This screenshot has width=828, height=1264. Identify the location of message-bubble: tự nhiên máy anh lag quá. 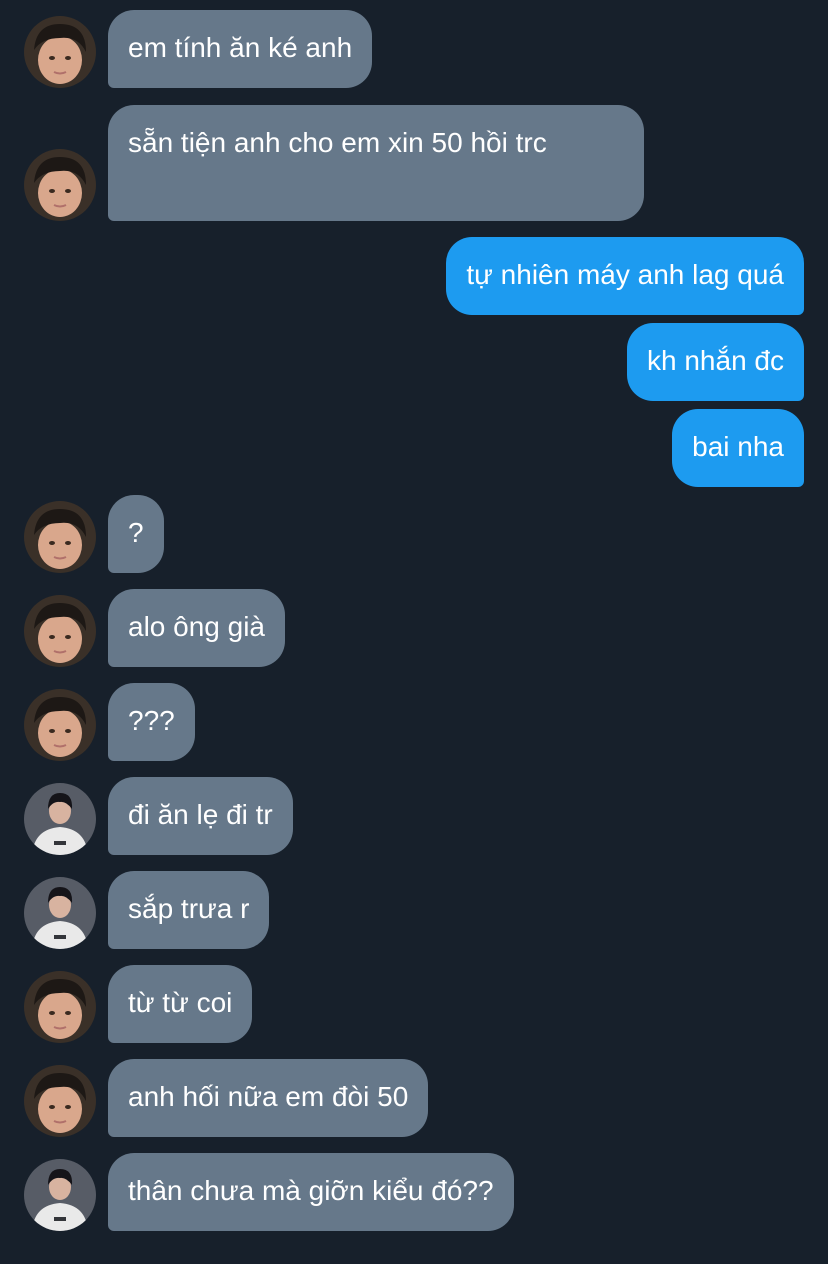
(625, 276).